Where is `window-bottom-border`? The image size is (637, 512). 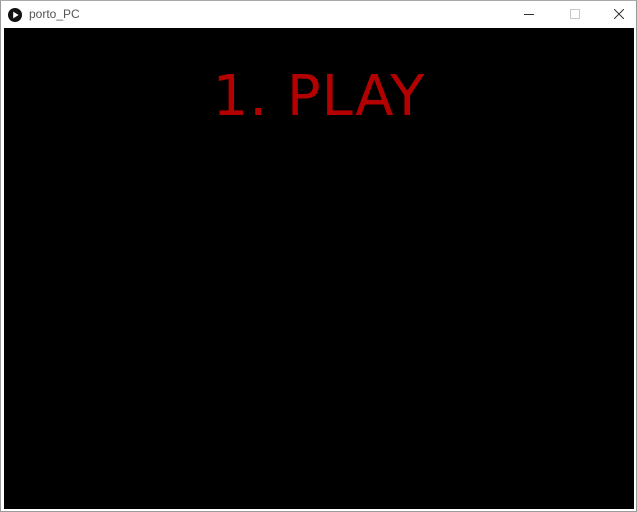
window-bottom-border is located at coordinates (318, 510).